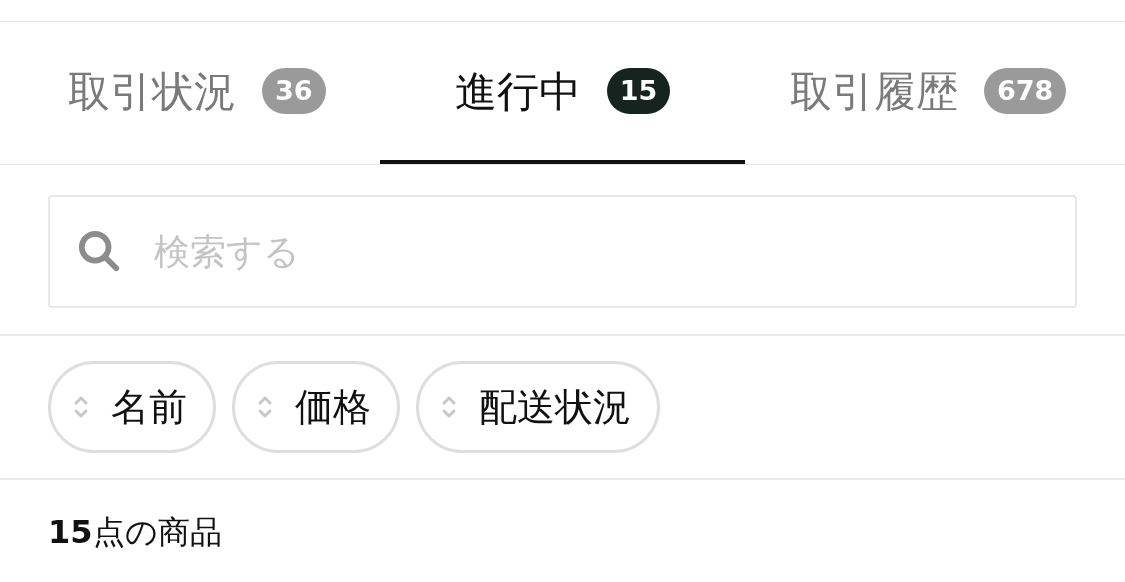 The height and width of the screenshot is (582, 1125). What do you see at coordinates (99, 251) in the screenshot?
I see `search-icon` at bounding box center [99, 251].